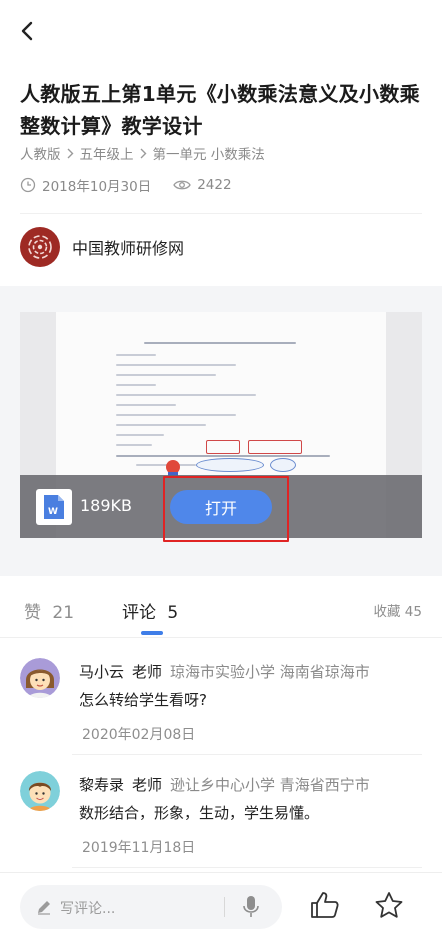  What do you see at coordinates (101, 671) in the screenshot?
I see `commenter-name: 马小云` at bounding box center [101, 671].